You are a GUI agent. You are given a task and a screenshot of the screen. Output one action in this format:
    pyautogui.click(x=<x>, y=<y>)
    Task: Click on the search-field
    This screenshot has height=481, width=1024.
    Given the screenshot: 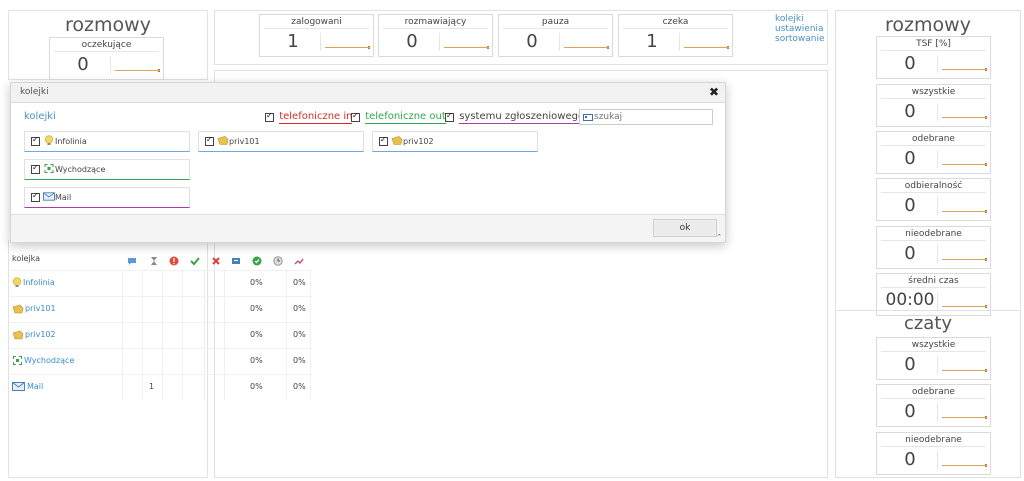 What is the action you would take?
    pyautogui.click(x=646, y=117)
    